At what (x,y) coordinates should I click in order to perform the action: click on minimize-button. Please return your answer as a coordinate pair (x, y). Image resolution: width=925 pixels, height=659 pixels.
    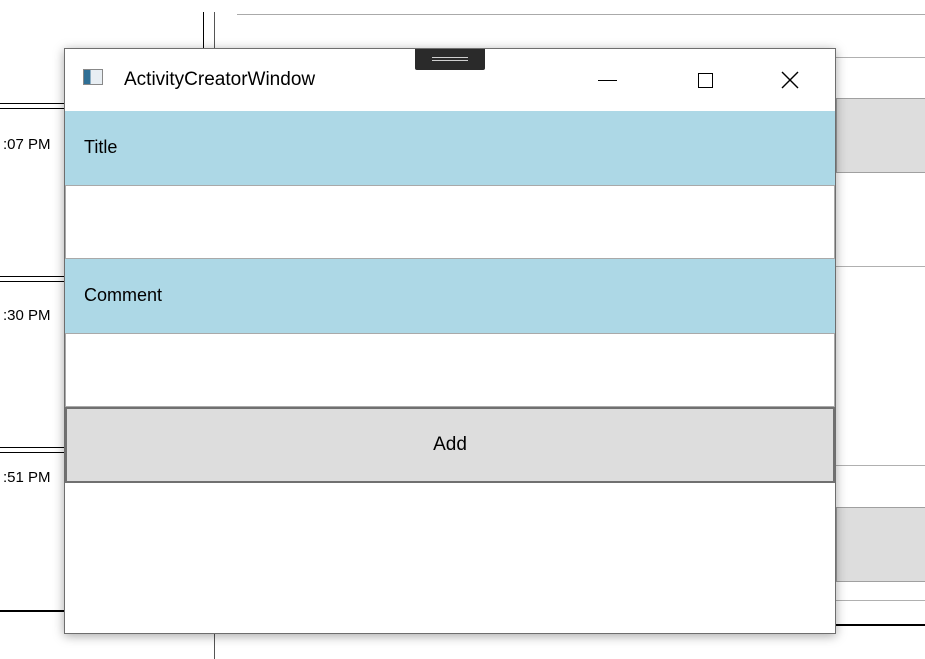
    Looking at the image, I should click on (607, 80).